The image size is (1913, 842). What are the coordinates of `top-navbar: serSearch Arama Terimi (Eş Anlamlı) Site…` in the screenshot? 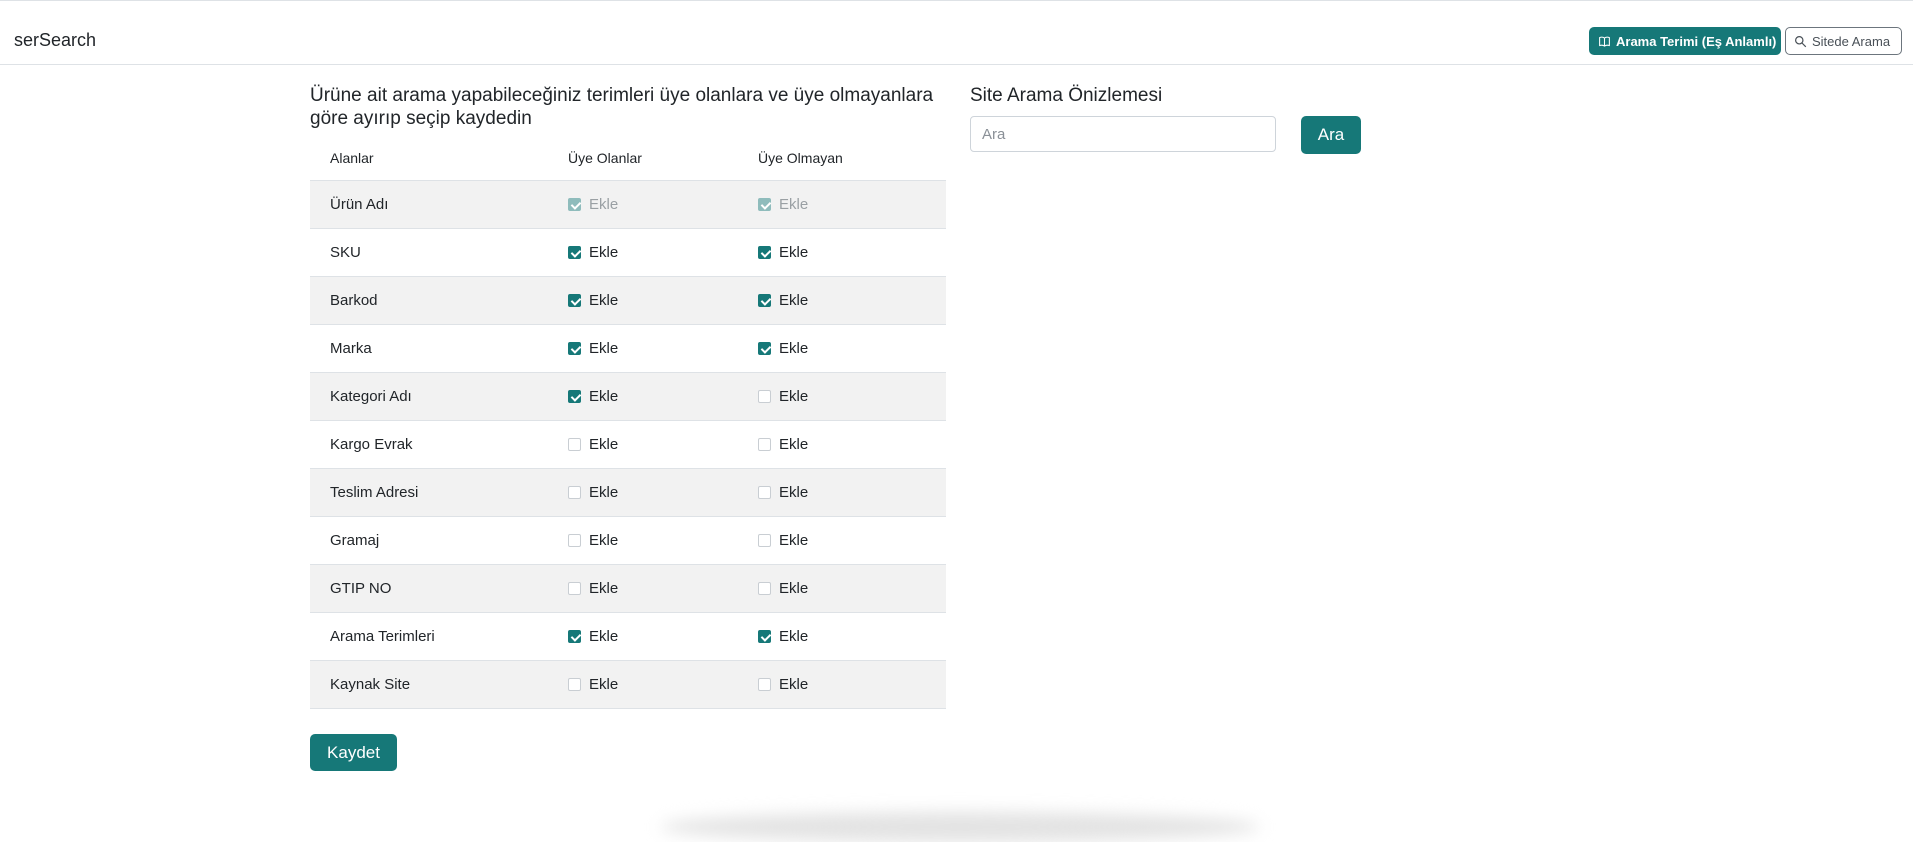 It's located at (956, 32).